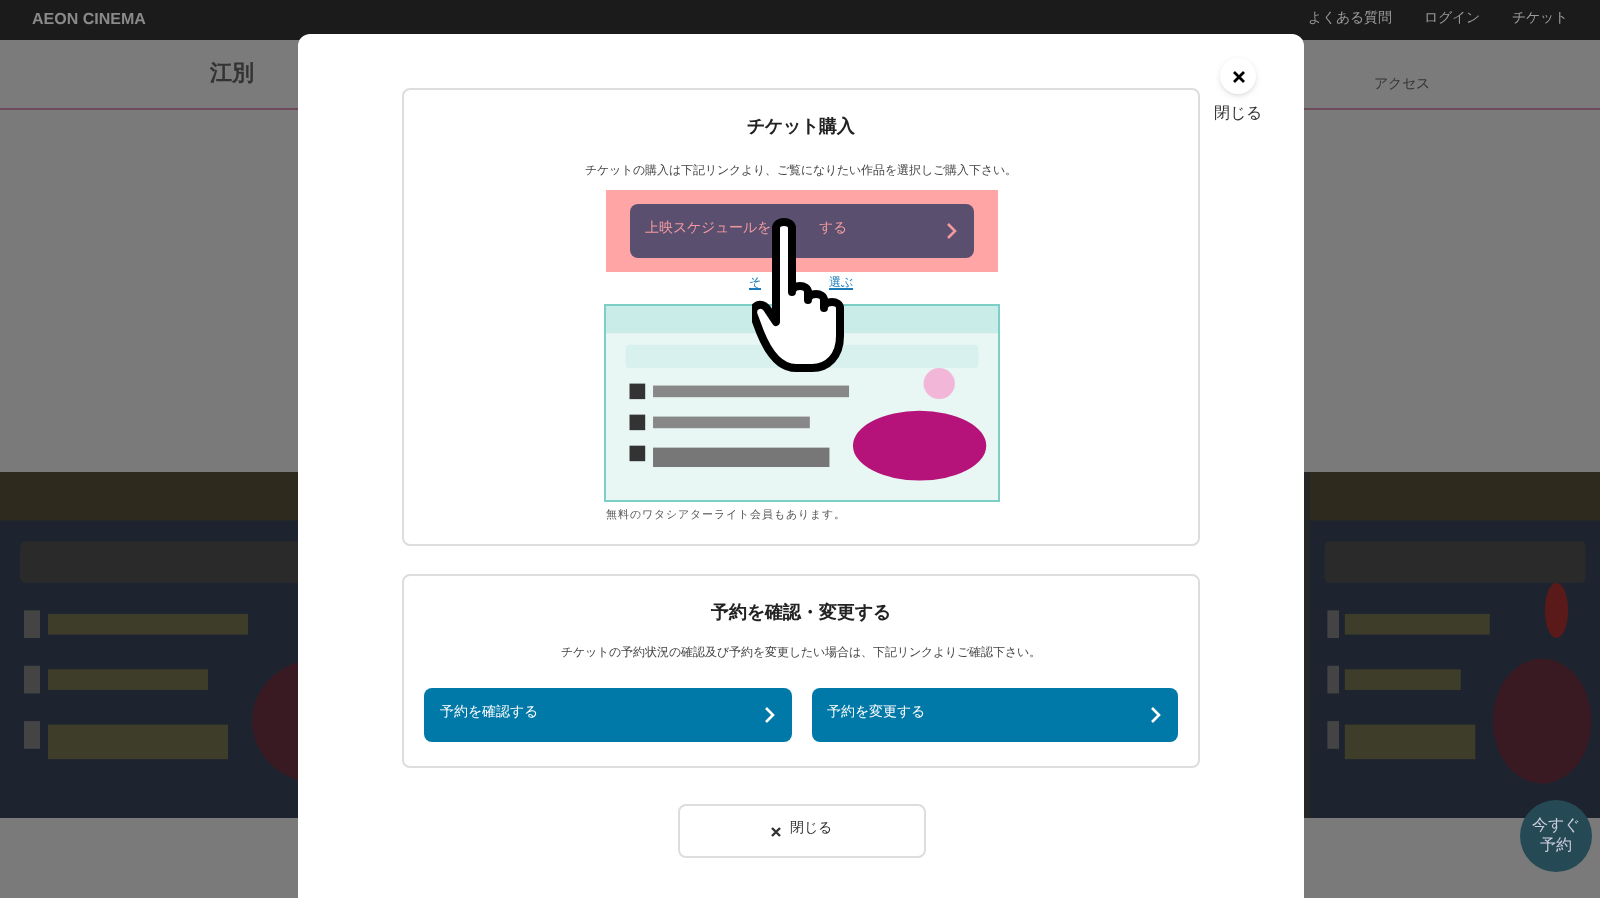 This screenshot has width=1600, height=898. Describe the element at coordinates (1238, 114) in the screenshot. I see `close-label: 閉じる` at that location.